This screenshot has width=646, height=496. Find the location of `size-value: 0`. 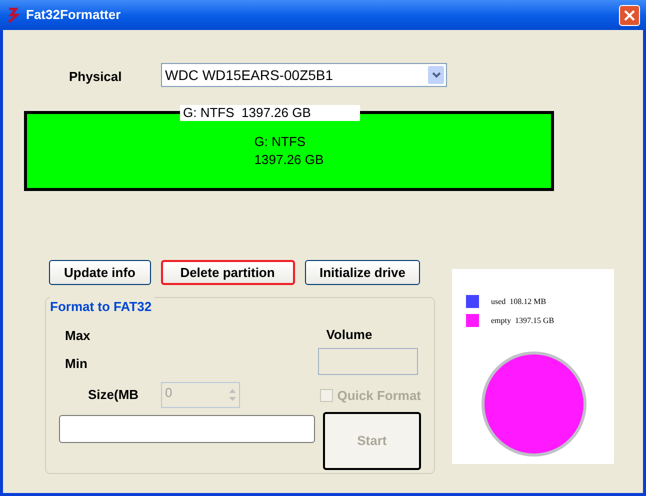

size-value: 0 is located at coordinates (169, 393).